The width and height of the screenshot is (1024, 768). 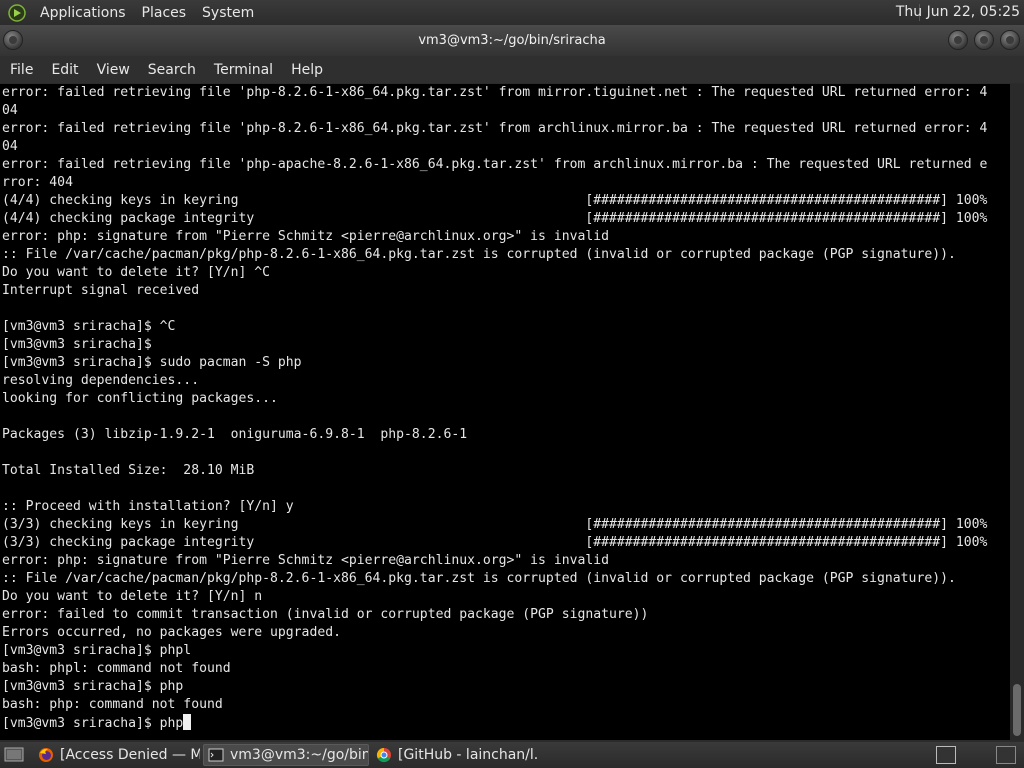 I want to click on menubar: File Edit View Search Terminal Help, so click(x=512, y=69).